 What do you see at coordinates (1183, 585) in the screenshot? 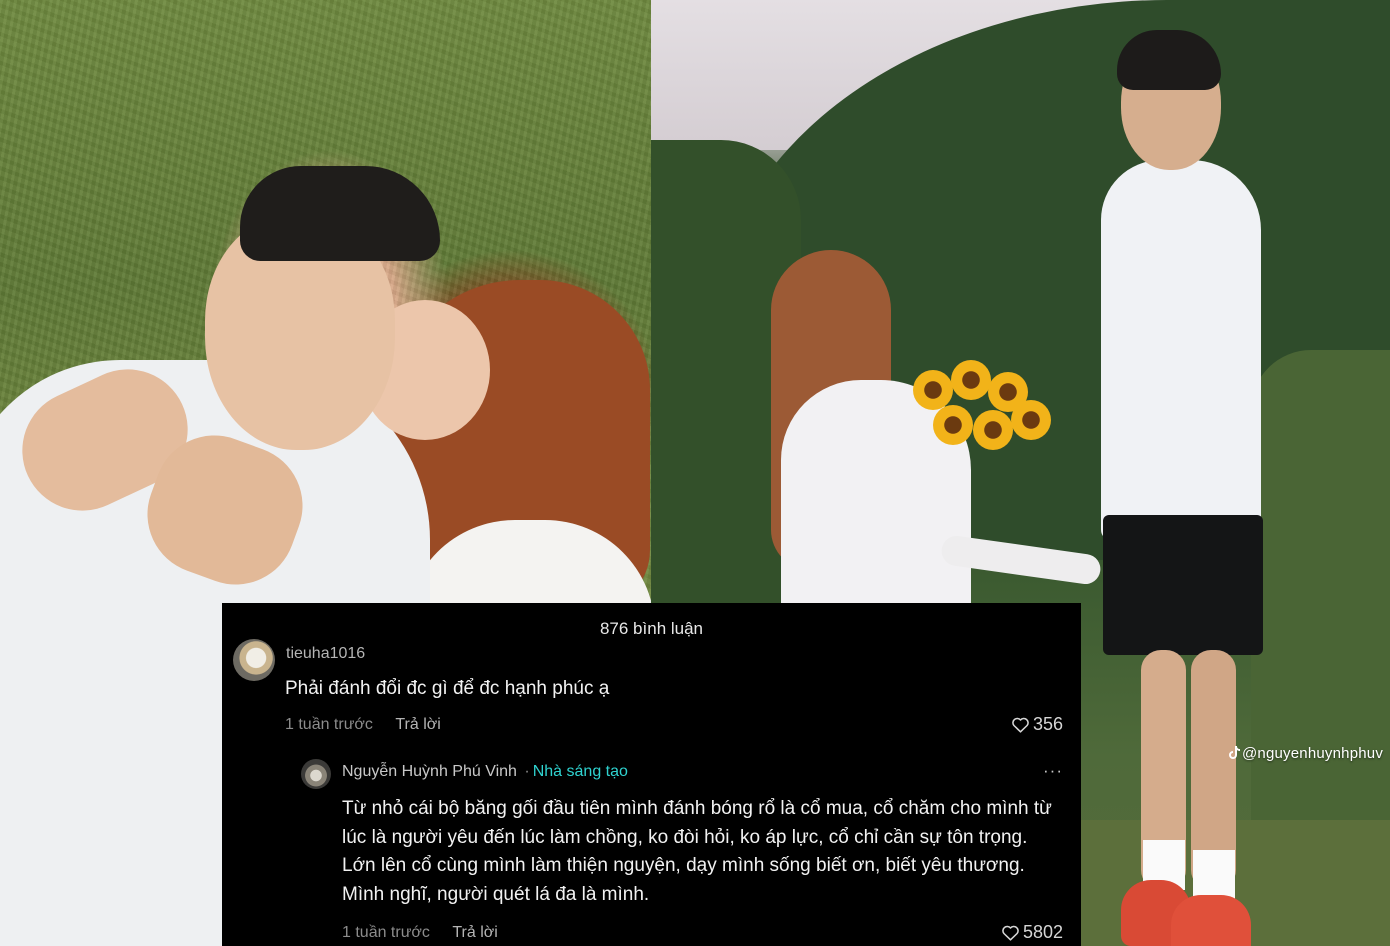
I see `man-standing-shorts` at bounding box center [1183, 585].